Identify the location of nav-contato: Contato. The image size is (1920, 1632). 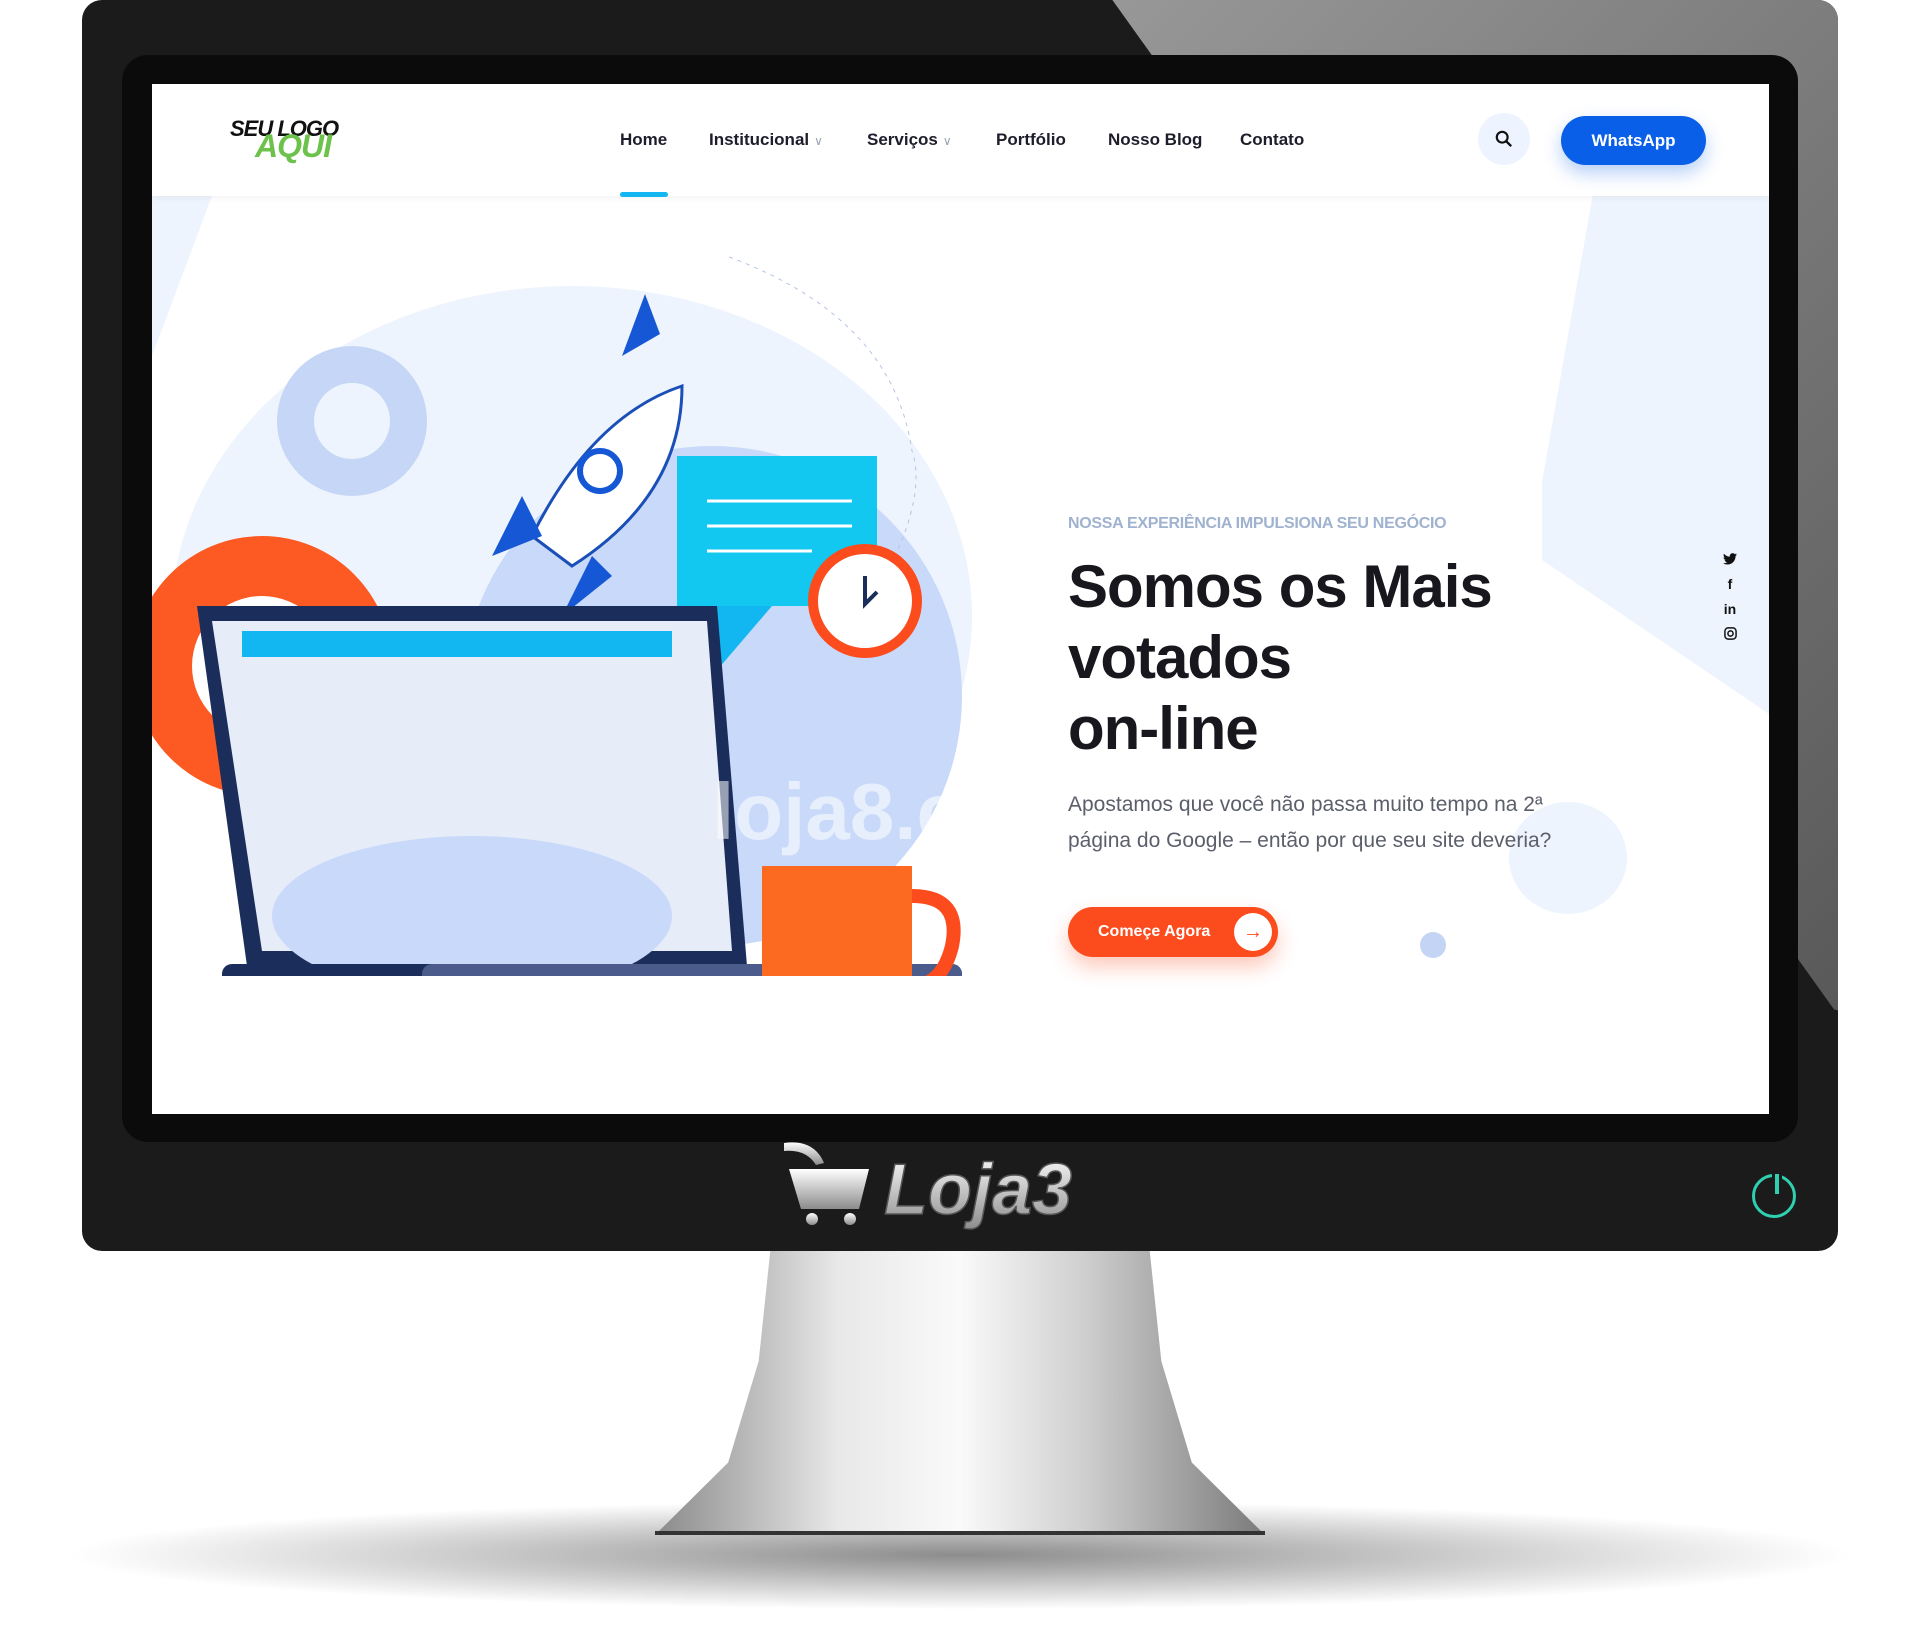
(1272, 140).